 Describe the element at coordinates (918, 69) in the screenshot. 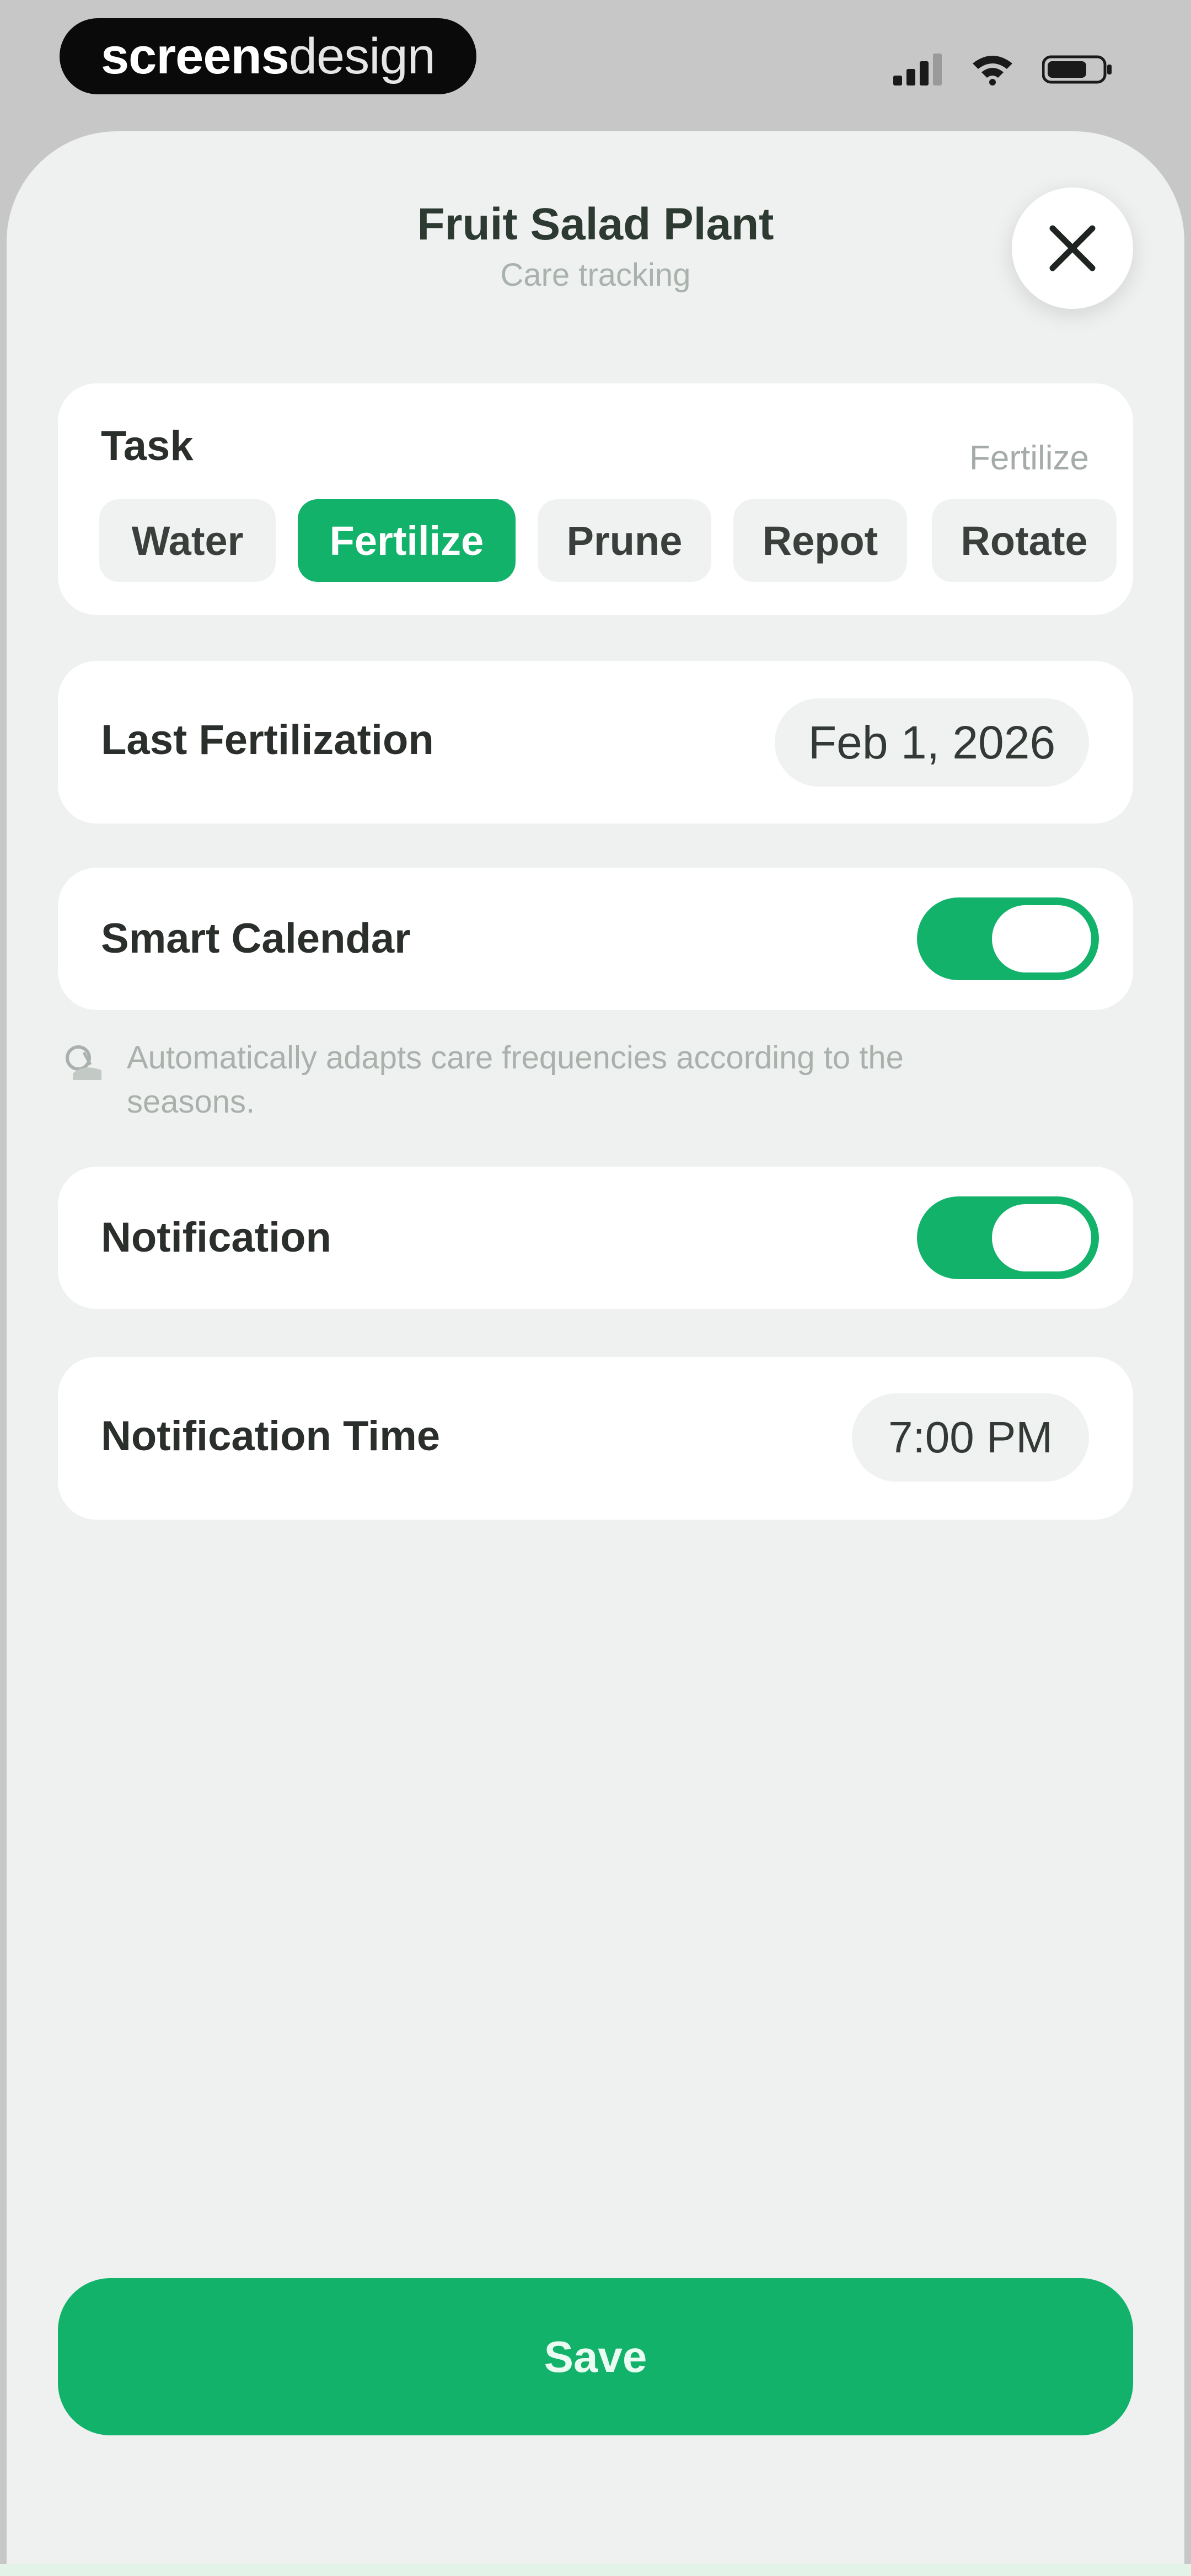

I see `cellular-signal-icon` at that location.